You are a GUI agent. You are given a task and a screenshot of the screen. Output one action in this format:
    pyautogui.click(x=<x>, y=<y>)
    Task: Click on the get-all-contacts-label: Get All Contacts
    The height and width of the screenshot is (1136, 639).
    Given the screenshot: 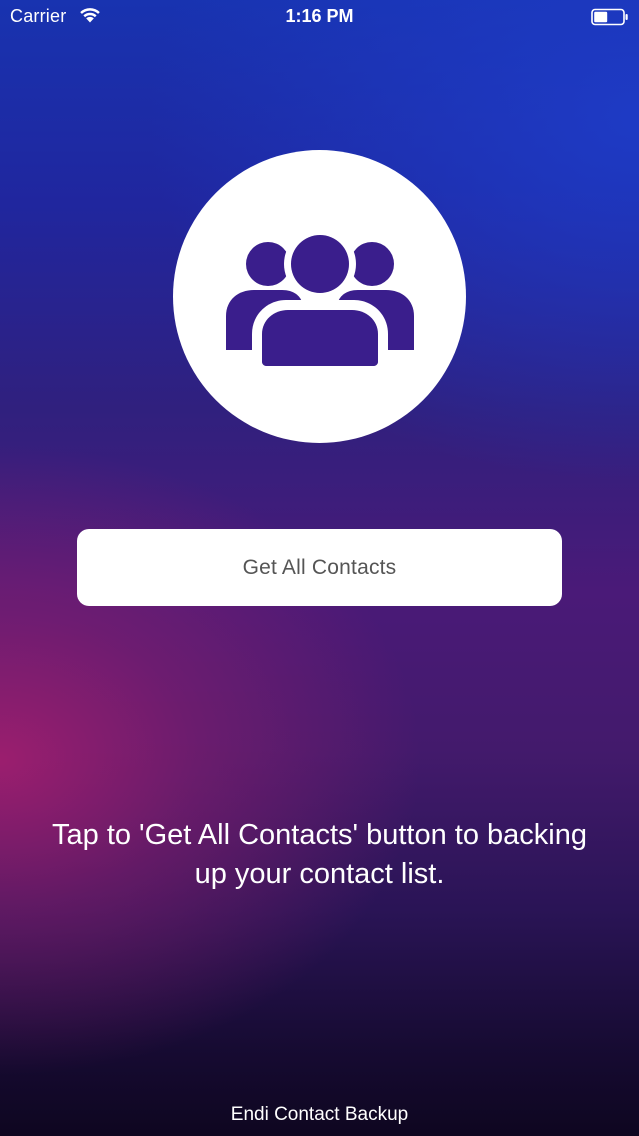 What is the action you would take?
    pyautogui.click(x=319, y=567)
    